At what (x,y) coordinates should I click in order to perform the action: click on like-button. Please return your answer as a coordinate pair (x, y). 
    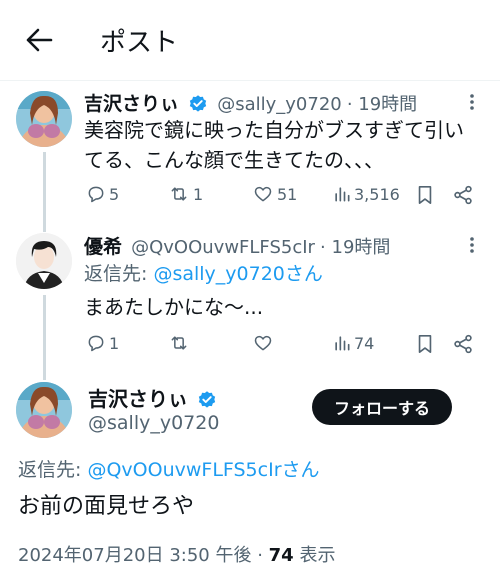
    Looking at the image, I should click on (263, 343).